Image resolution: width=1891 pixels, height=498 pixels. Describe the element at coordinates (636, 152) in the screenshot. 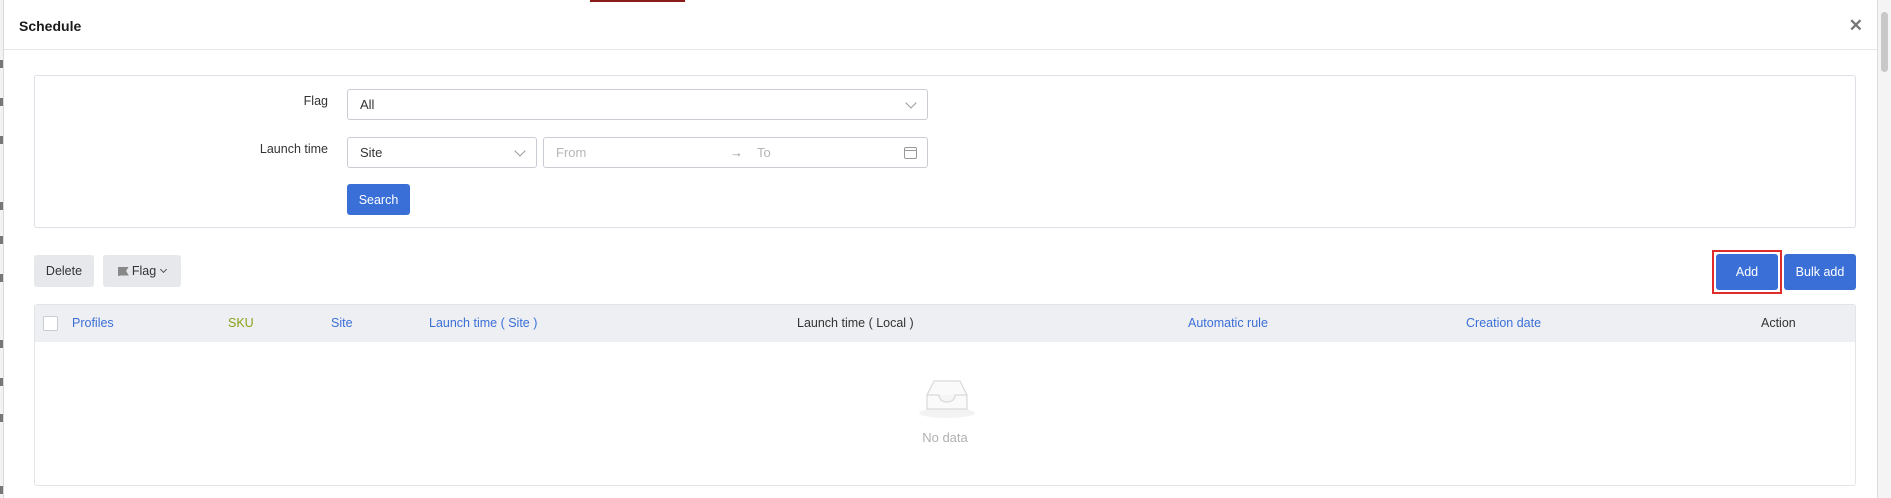

I see `date-from-input: From` at that location.